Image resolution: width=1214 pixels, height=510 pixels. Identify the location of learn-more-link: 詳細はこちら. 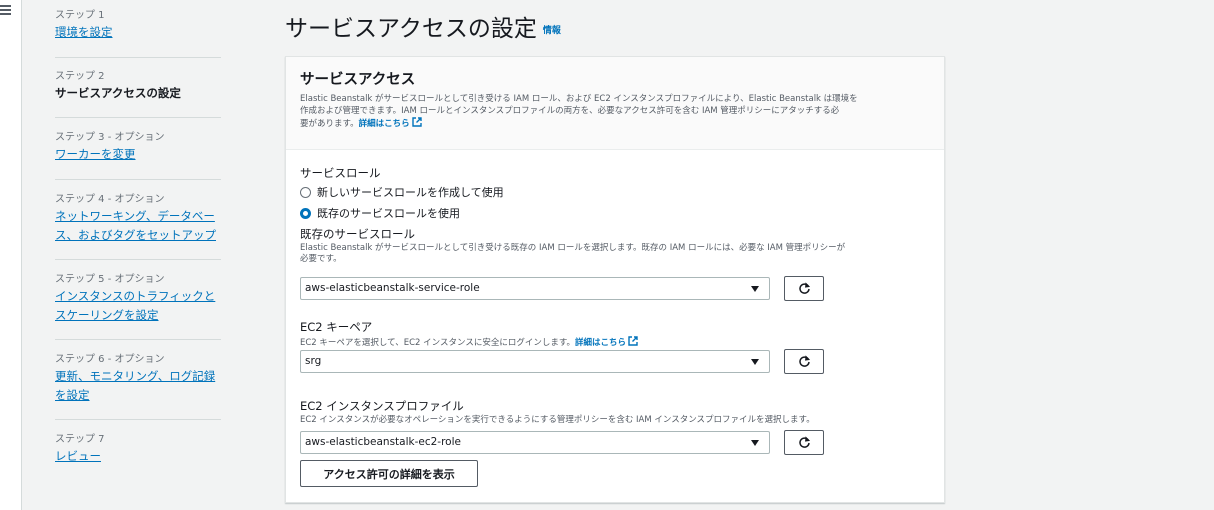
(390, 123).